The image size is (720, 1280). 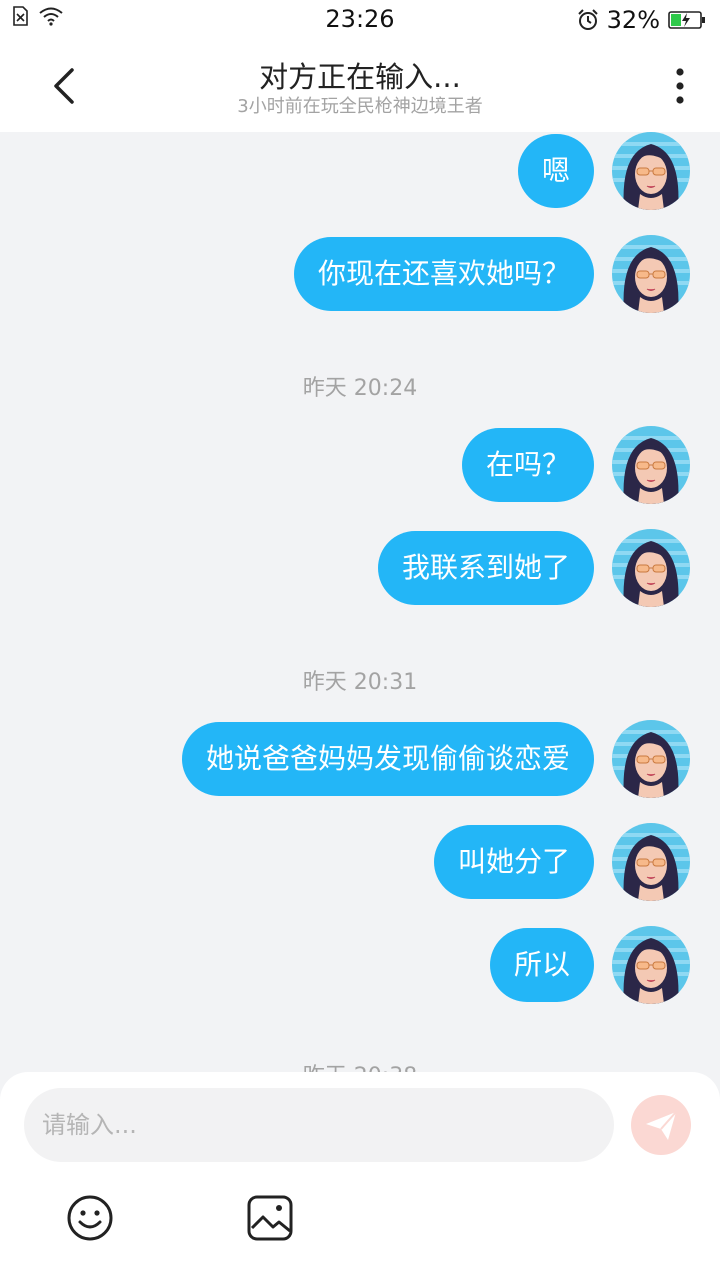 What do you see at coordinates (485, 568) in the screenshot?
I see `message-bubble: 我联系到她了` at bounding box center [485, 568].